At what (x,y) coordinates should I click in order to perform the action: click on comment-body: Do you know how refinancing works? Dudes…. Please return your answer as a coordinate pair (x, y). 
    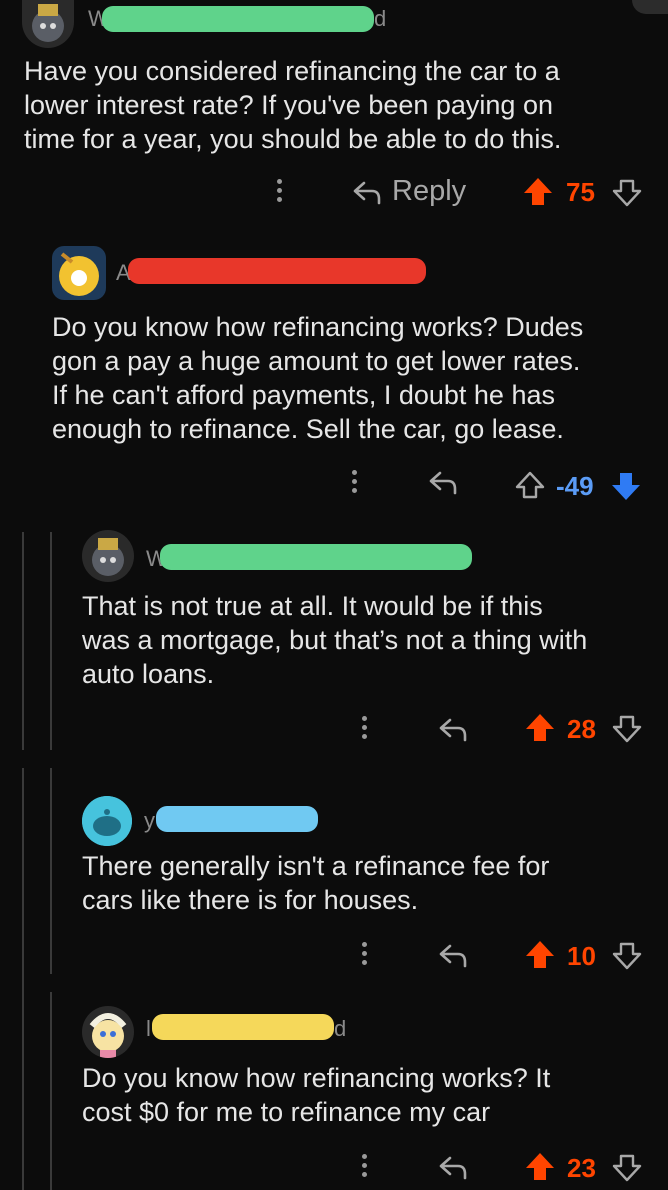
    Looking at the image, I should click on (352, 378).